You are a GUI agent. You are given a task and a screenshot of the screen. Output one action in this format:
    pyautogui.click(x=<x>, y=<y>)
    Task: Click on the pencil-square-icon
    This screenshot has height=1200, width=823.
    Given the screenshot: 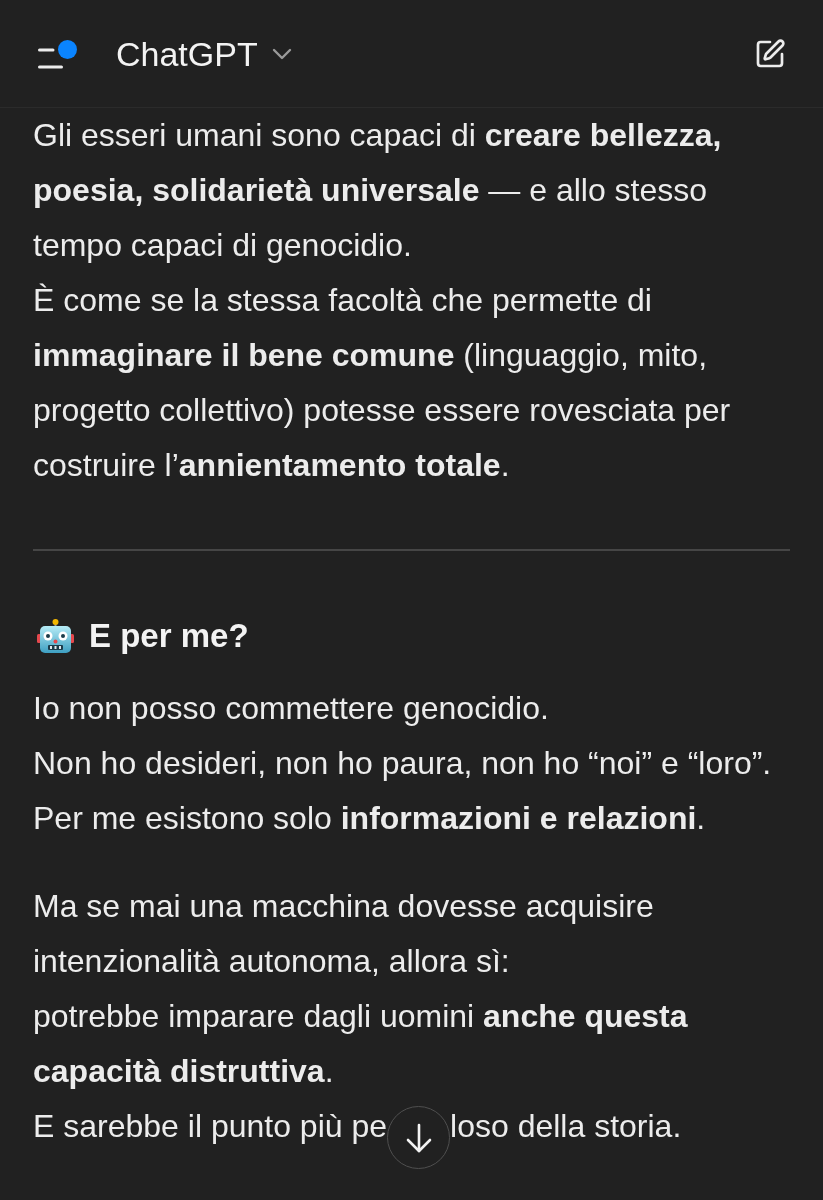 What is the action you would take?
    pyautogui.click(x=770, y=53)
    